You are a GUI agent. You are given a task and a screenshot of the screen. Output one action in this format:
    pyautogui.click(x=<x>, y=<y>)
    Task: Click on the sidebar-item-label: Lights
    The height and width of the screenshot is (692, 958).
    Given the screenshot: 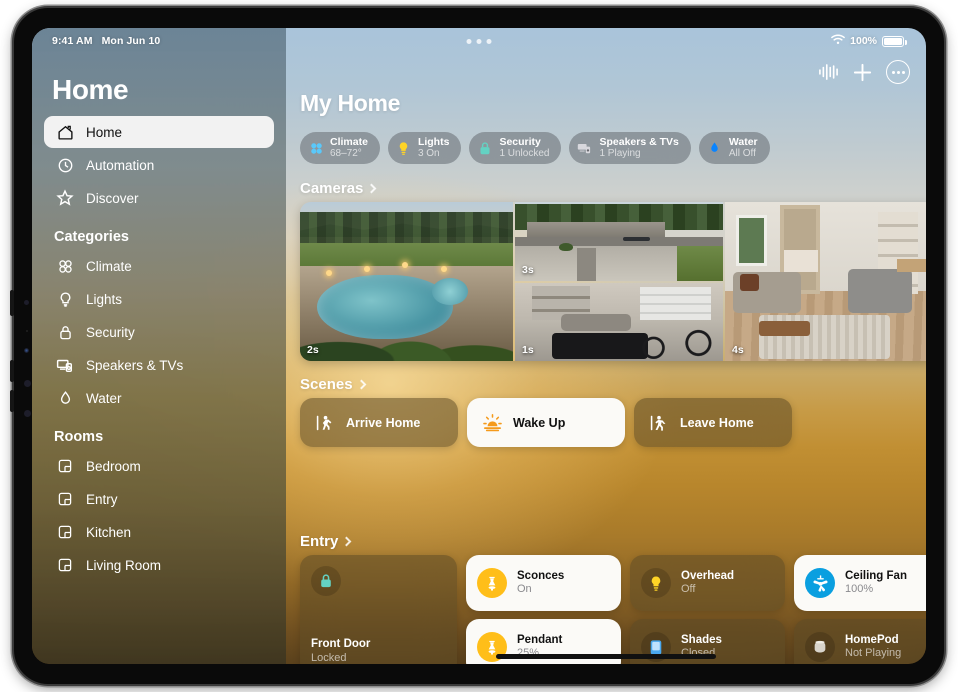 What is the action you would take?
    pyautogui.click(x=104, y=299)
    